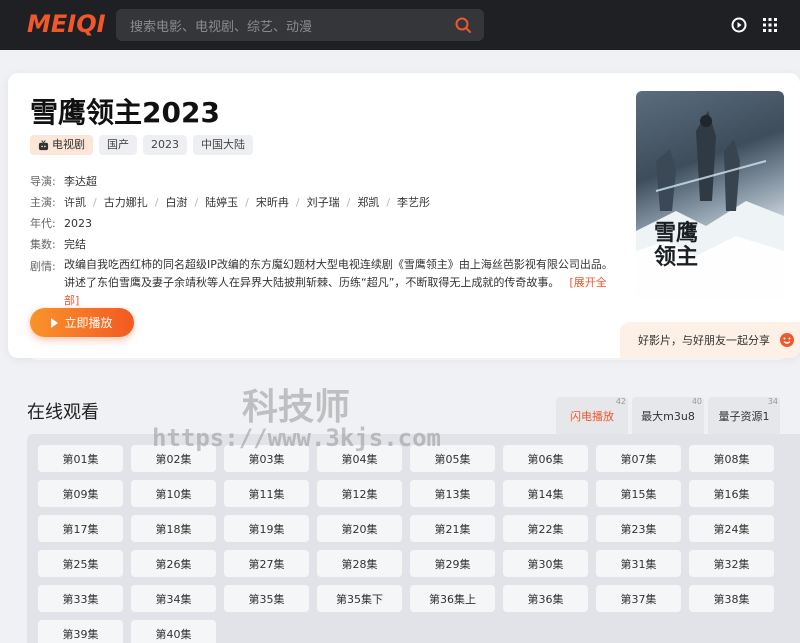  What do you see at coordinates (80, 493) in the screenshot?
I see `episode-button: 第09集` at bounding box center [80, 493].